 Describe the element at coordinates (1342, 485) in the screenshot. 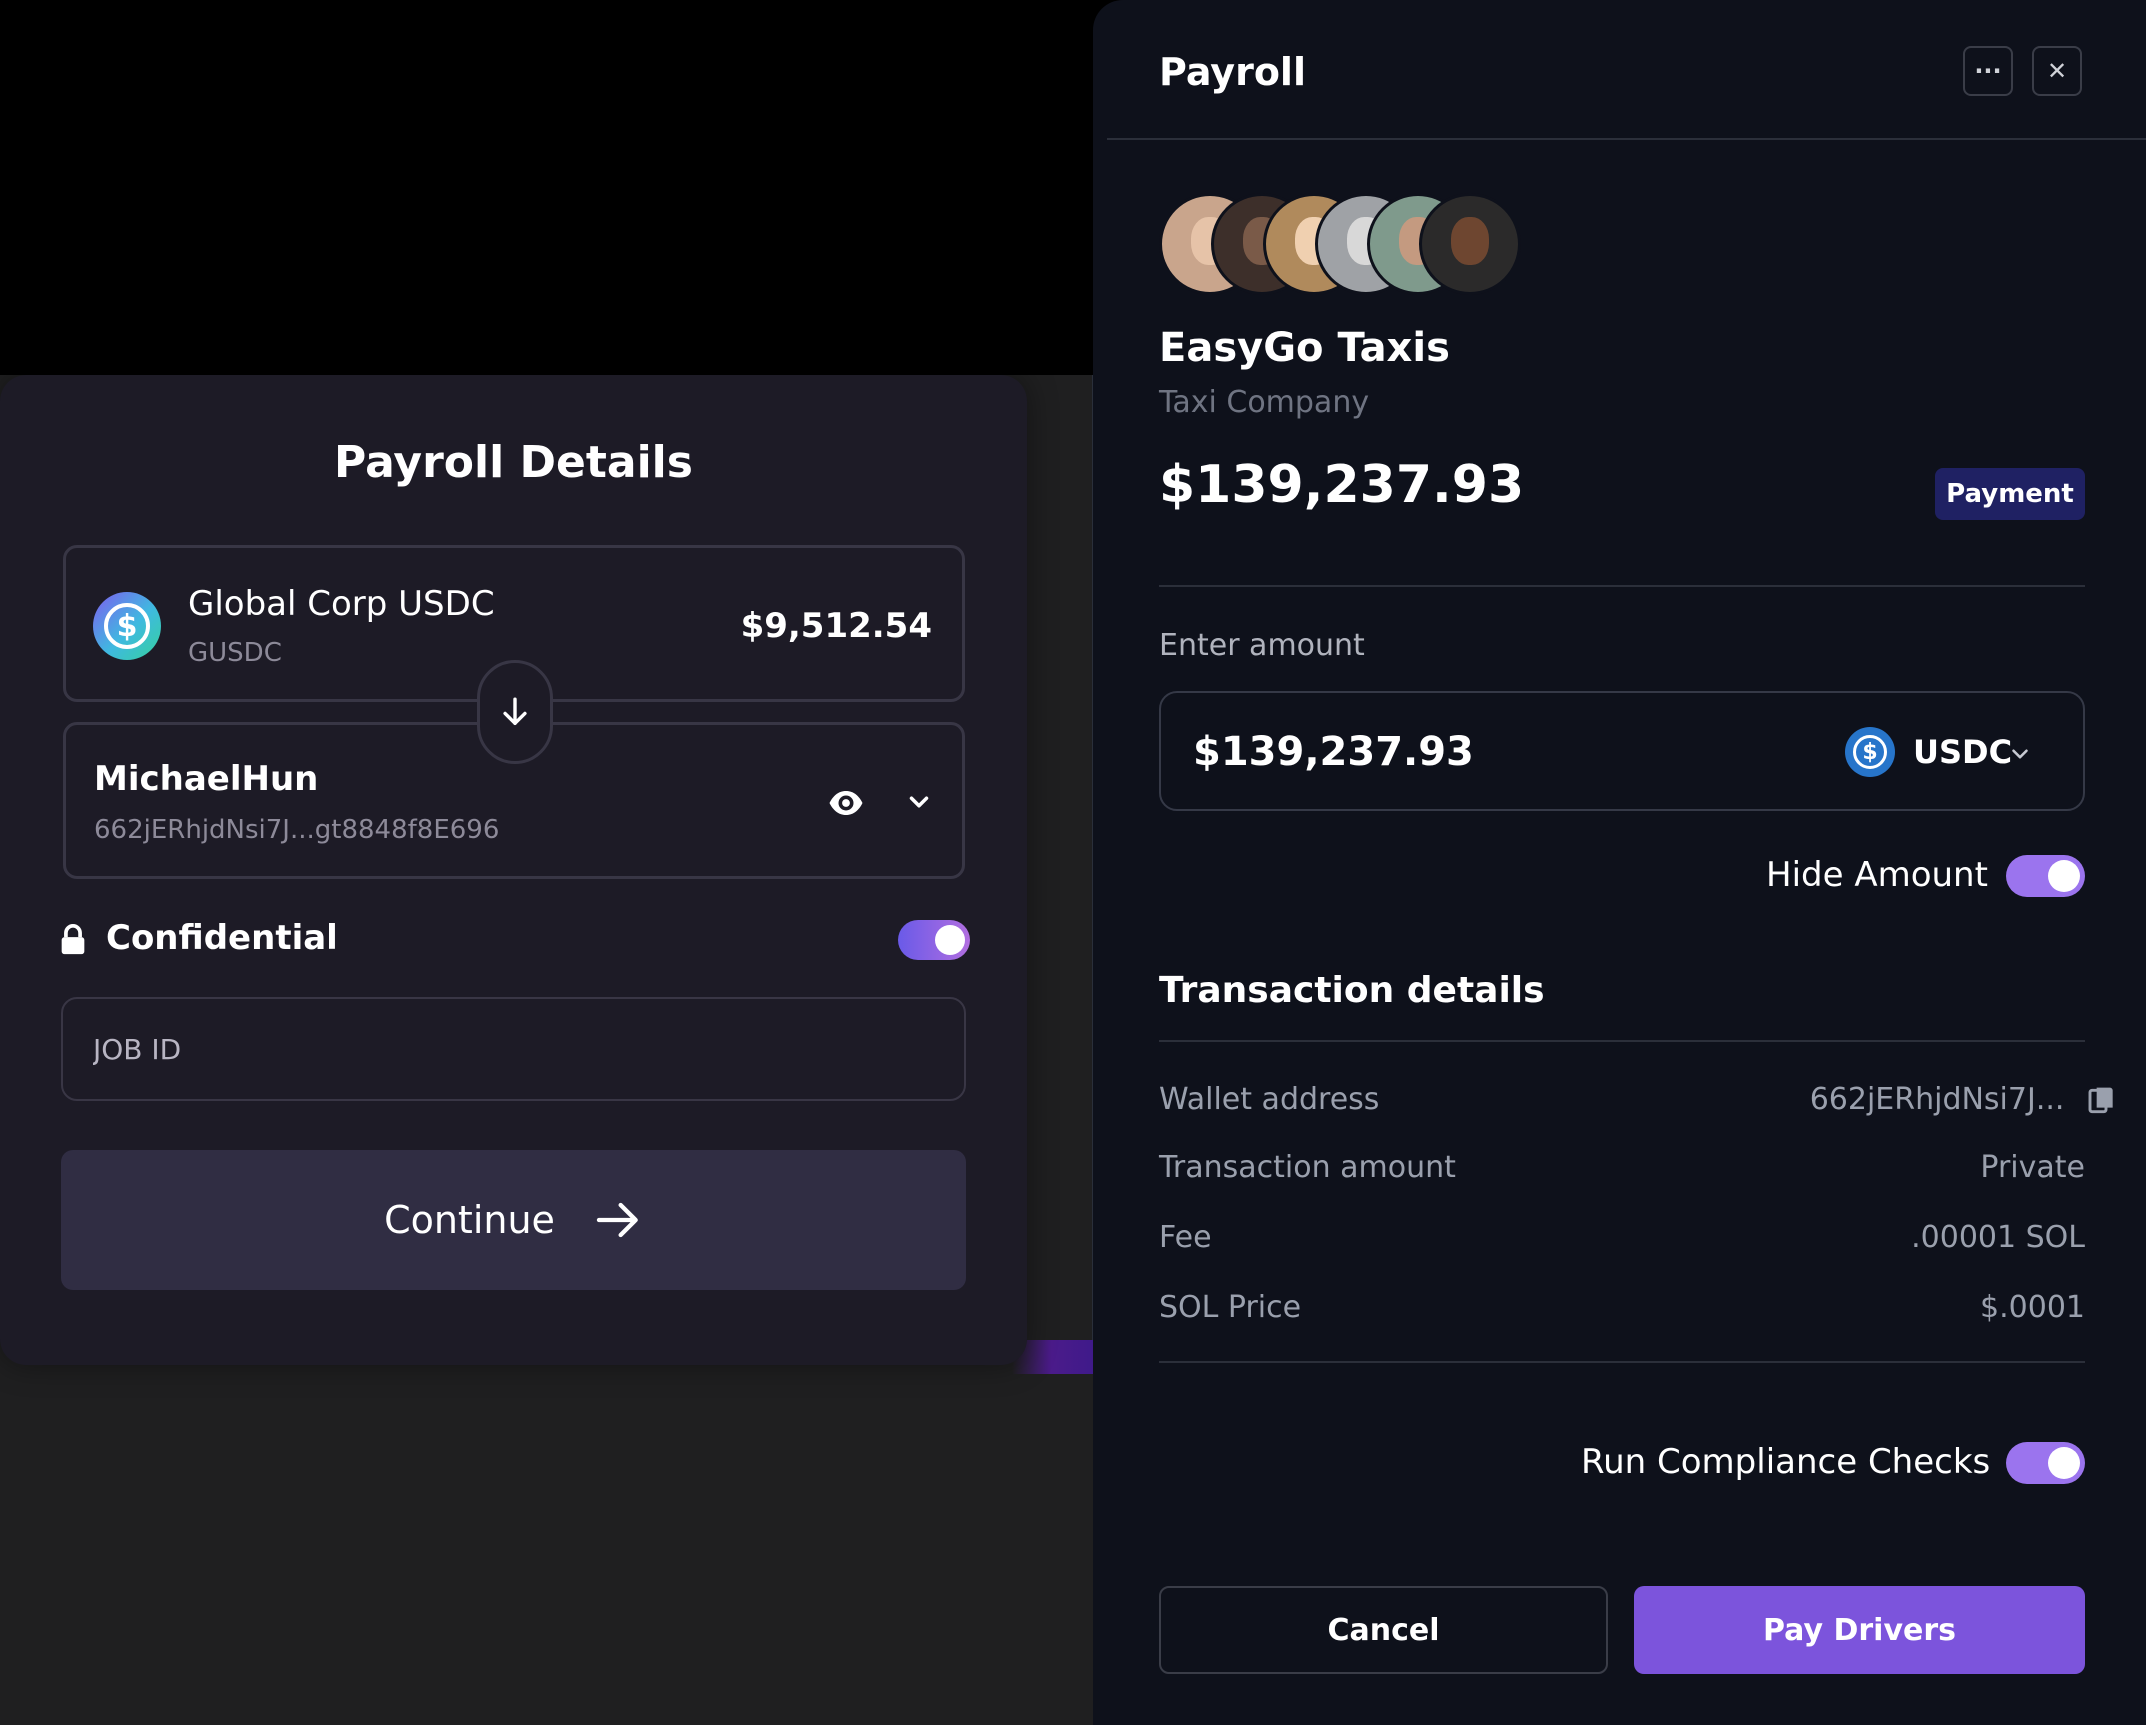

I see `total-amount: $139,237.93` at that location.